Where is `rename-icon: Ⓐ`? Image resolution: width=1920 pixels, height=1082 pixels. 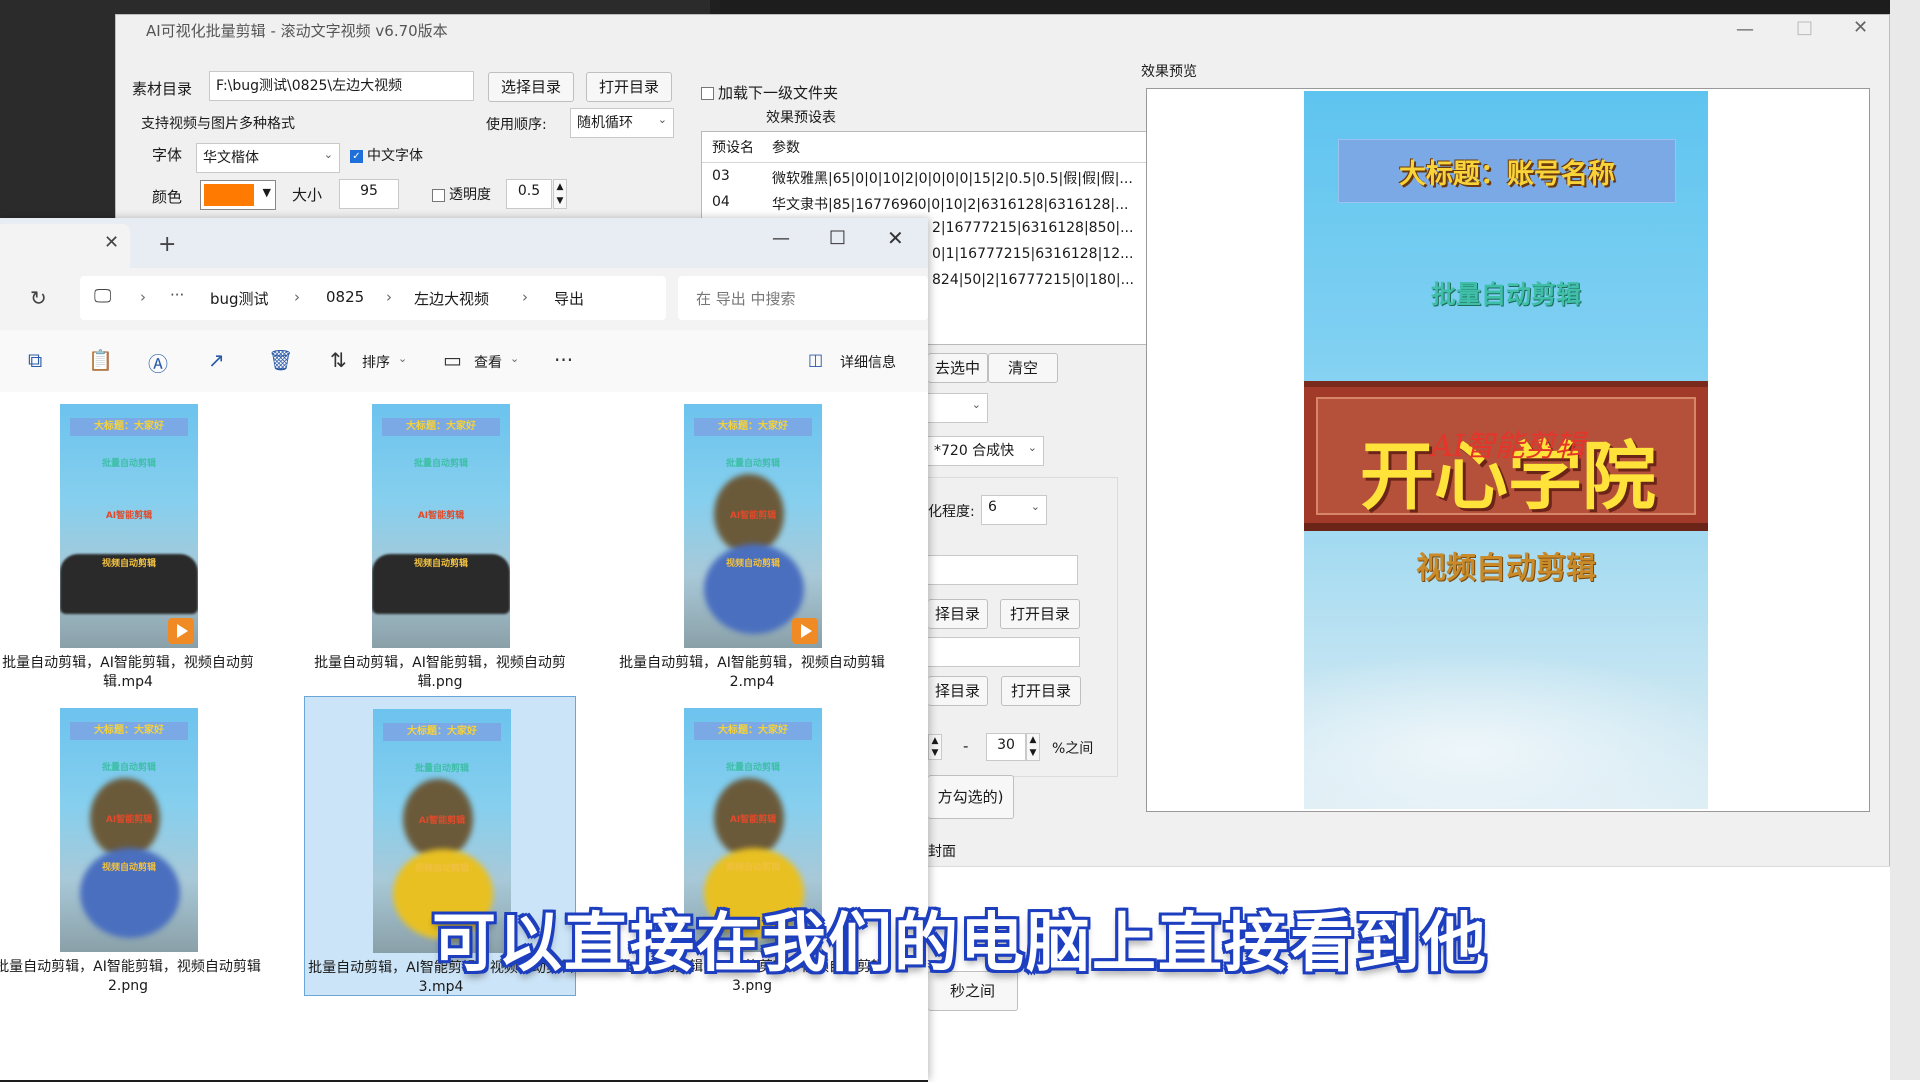 rename-icon: Ⓐ is located at coordinates (158, 362).